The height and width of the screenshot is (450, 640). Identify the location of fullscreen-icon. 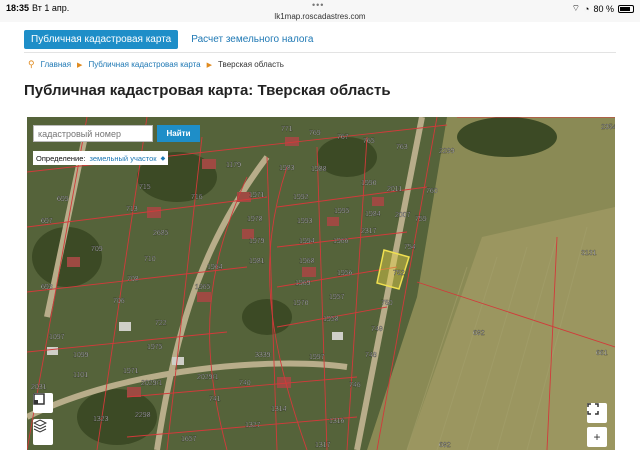
(597, 413).